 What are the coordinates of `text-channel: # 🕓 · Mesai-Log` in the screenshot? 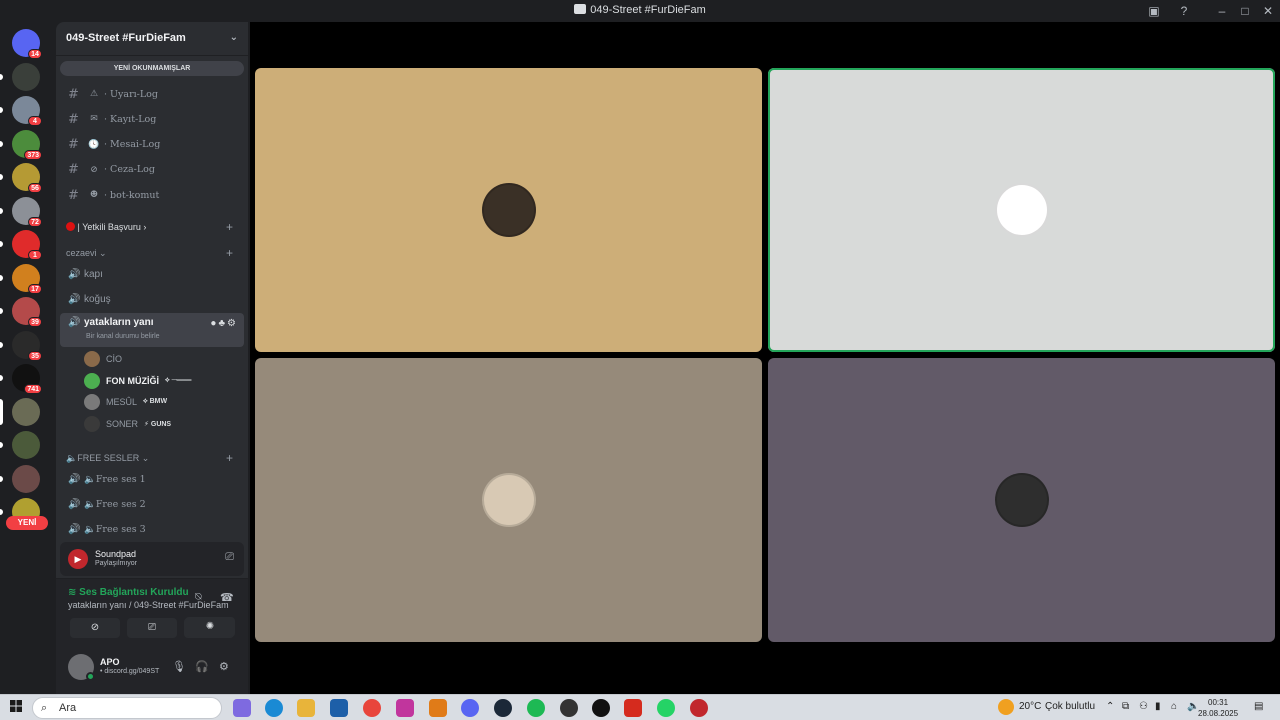 It's located at (152, 145).